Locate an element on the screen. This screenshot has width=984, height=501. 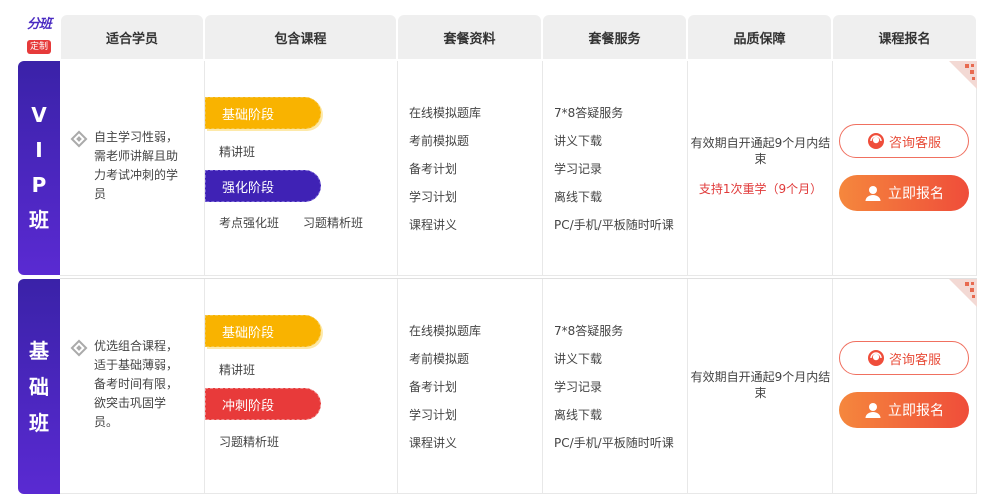
row-label-basic: 基 础 班 is located at coordinates (39, 386).